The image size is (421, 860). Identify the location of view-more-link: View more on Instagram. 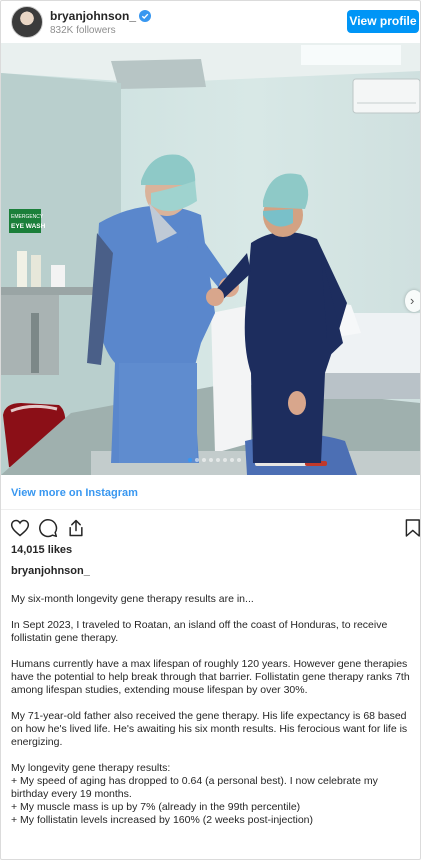
(74, 493).